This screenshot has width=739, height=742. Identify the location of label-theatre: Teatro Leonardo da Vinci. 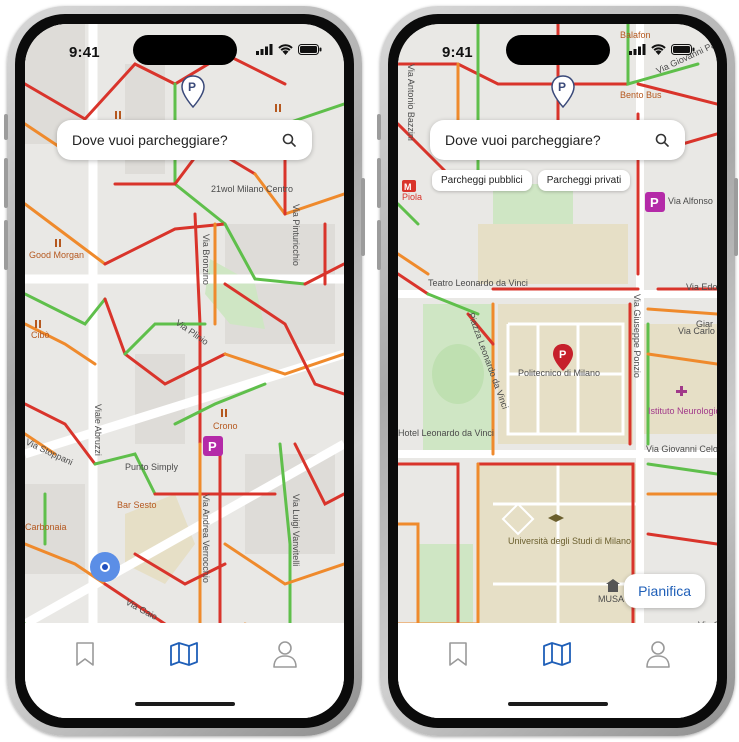
(478, 283).